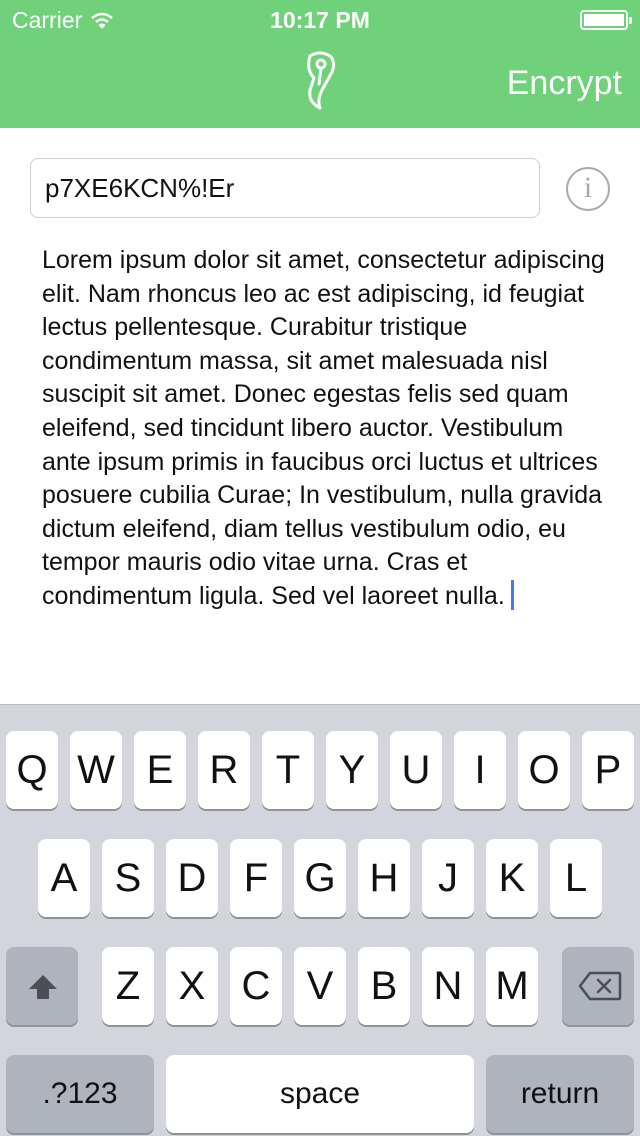 The image size is (640, 1136). I want to click on key-f: F, so click(256, 878).